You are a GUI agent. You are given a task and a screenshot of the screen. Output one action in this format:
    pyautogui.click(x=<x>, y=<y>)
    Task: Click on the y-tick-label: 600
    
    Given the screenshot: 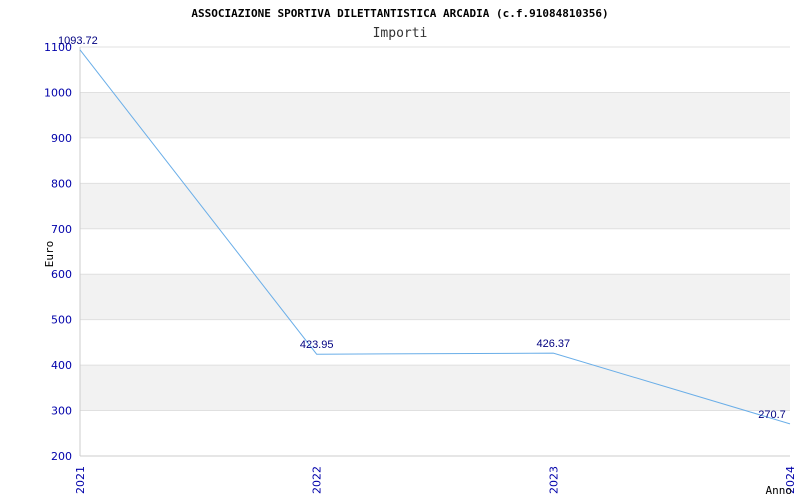 What is the action you would take?
    pyautogui.click(x=61, y=274)
    